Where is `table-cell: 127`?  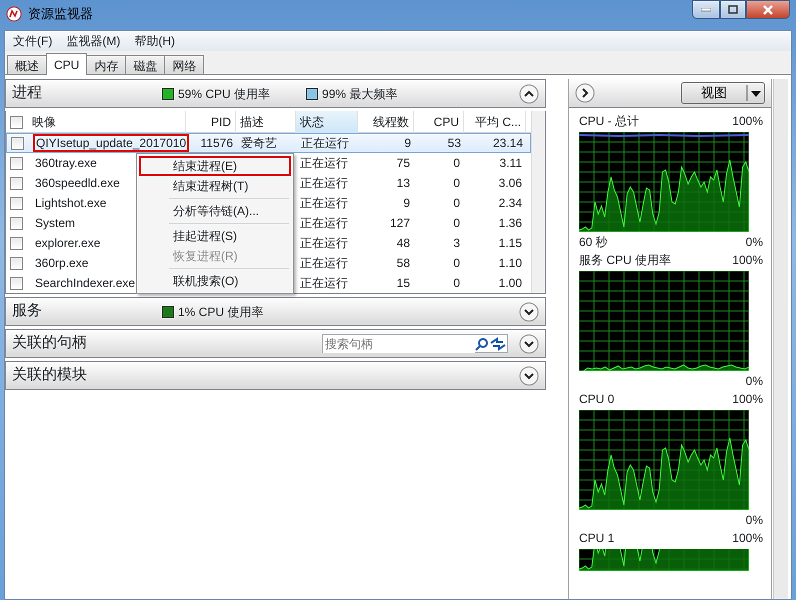 table-cell: 127 is located at coordinates (400, 223).